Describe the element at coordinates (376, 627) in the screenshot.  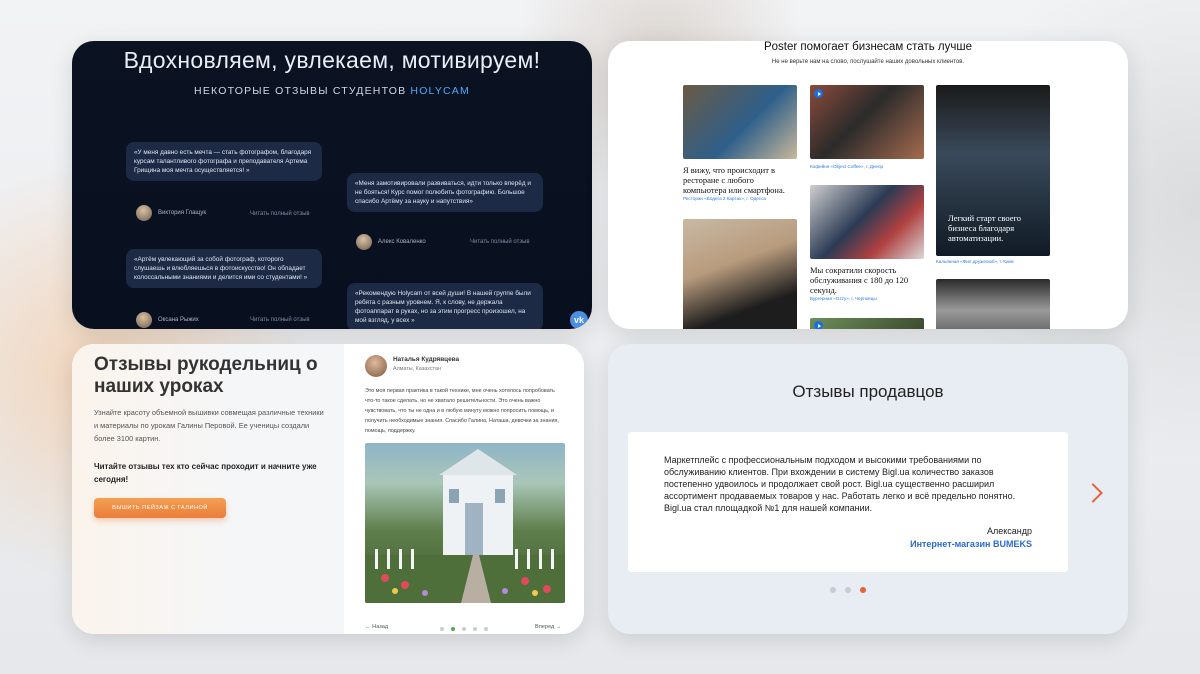
I see `prev-review-button: ← Назад` at that location.